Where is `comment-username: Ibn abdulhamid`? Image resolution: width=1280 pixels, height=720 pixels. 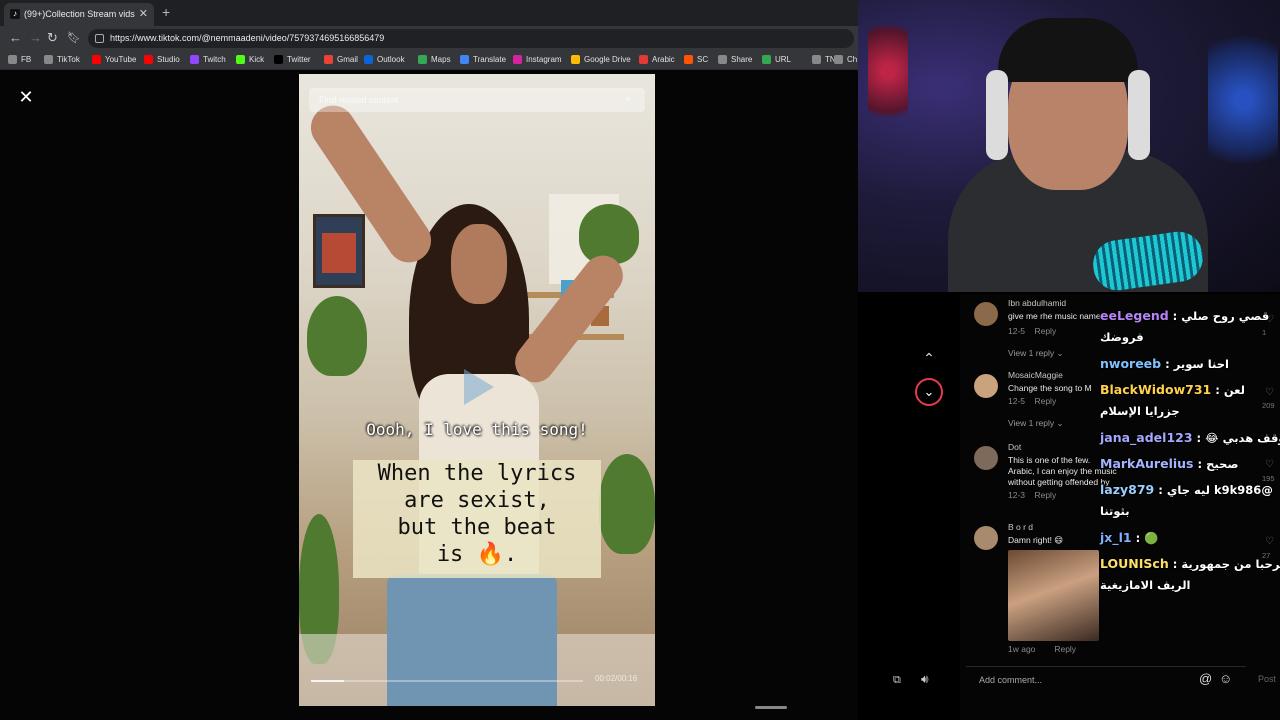
comment-username: Ibn abdulhamid is located at coordinates (1037, 303).